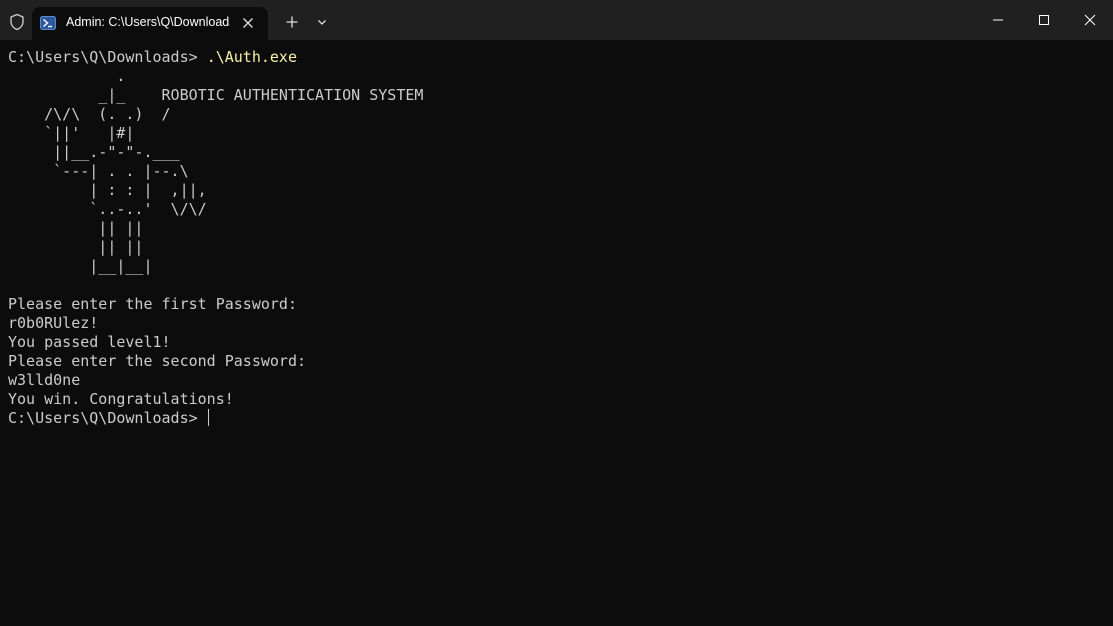 This screenshot has width=1113, height=626. I want to click on tab-title: Admin: C:\Users\Q\Downloads, so click(148, 22).